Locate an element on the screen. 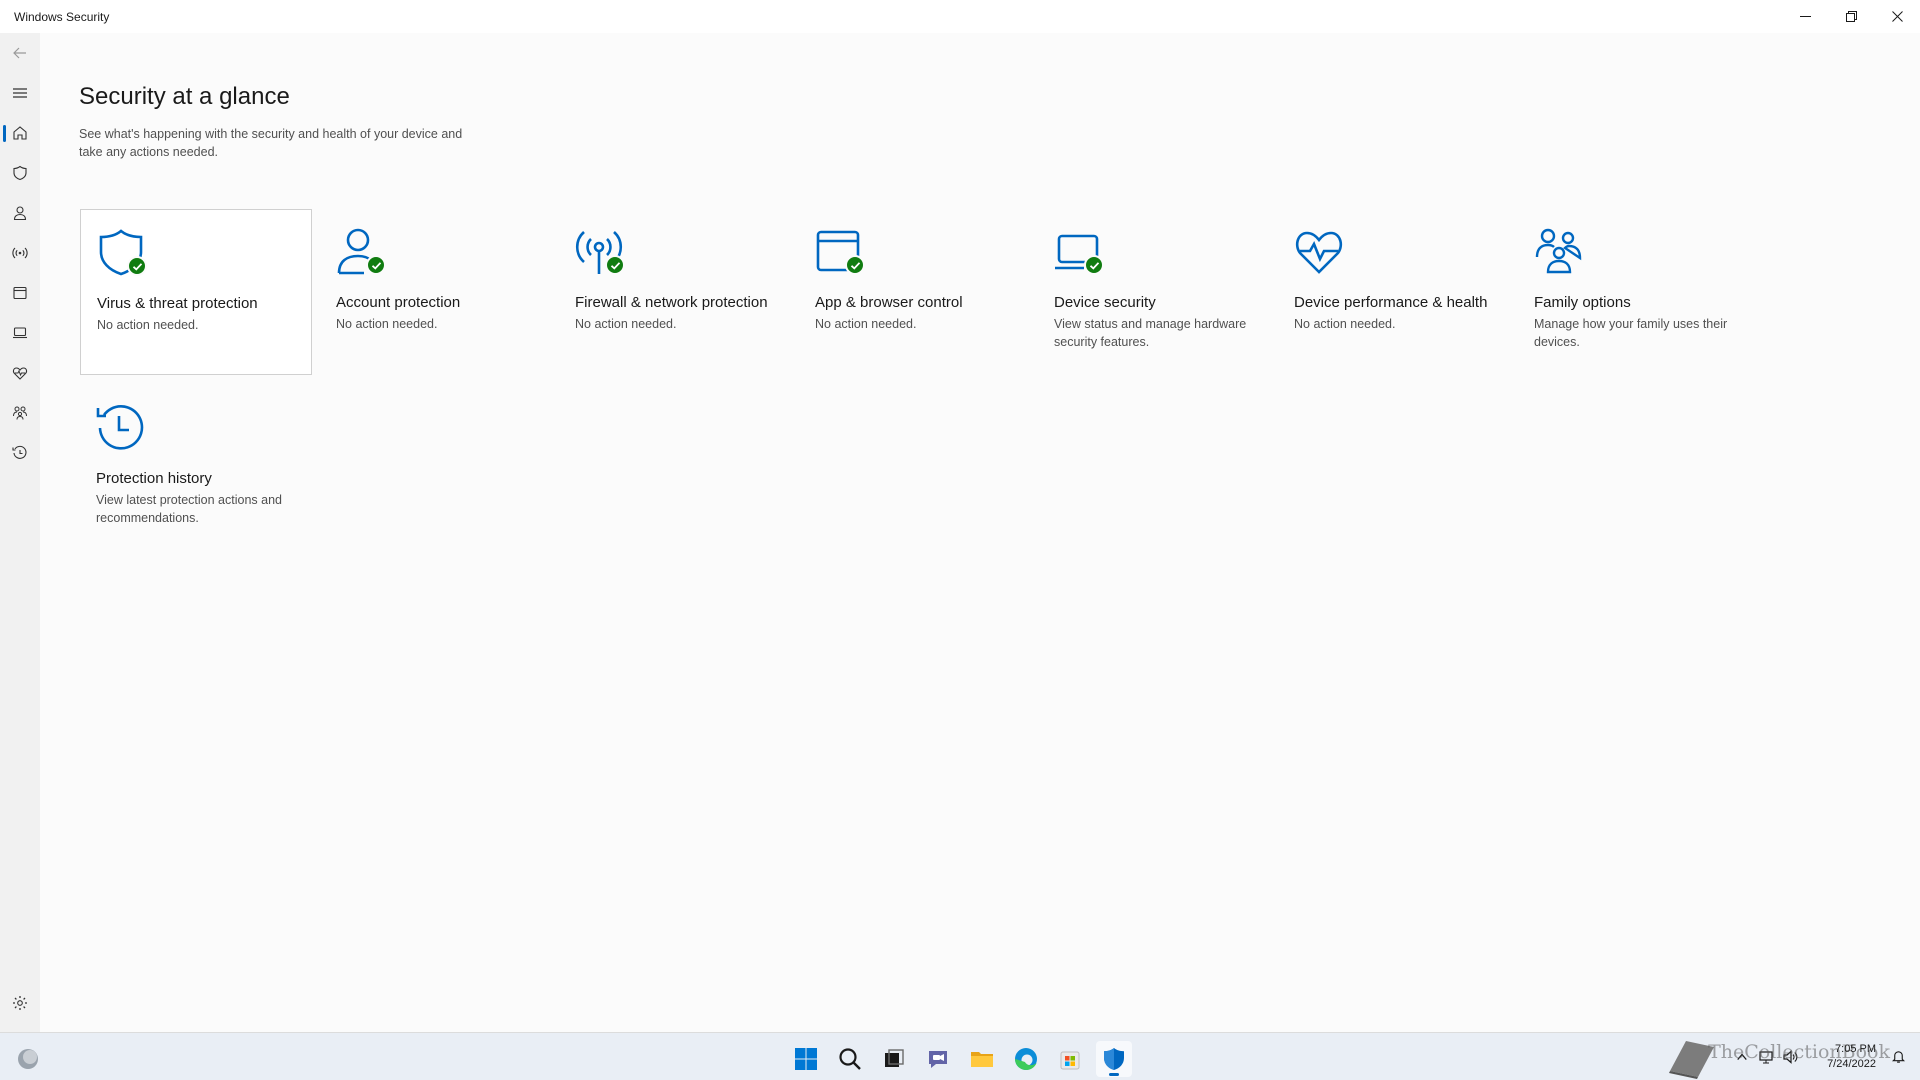 The height and width of the screenshot is (1080, 1920). weather-widget-icon is located at coordinates (28, 1059).